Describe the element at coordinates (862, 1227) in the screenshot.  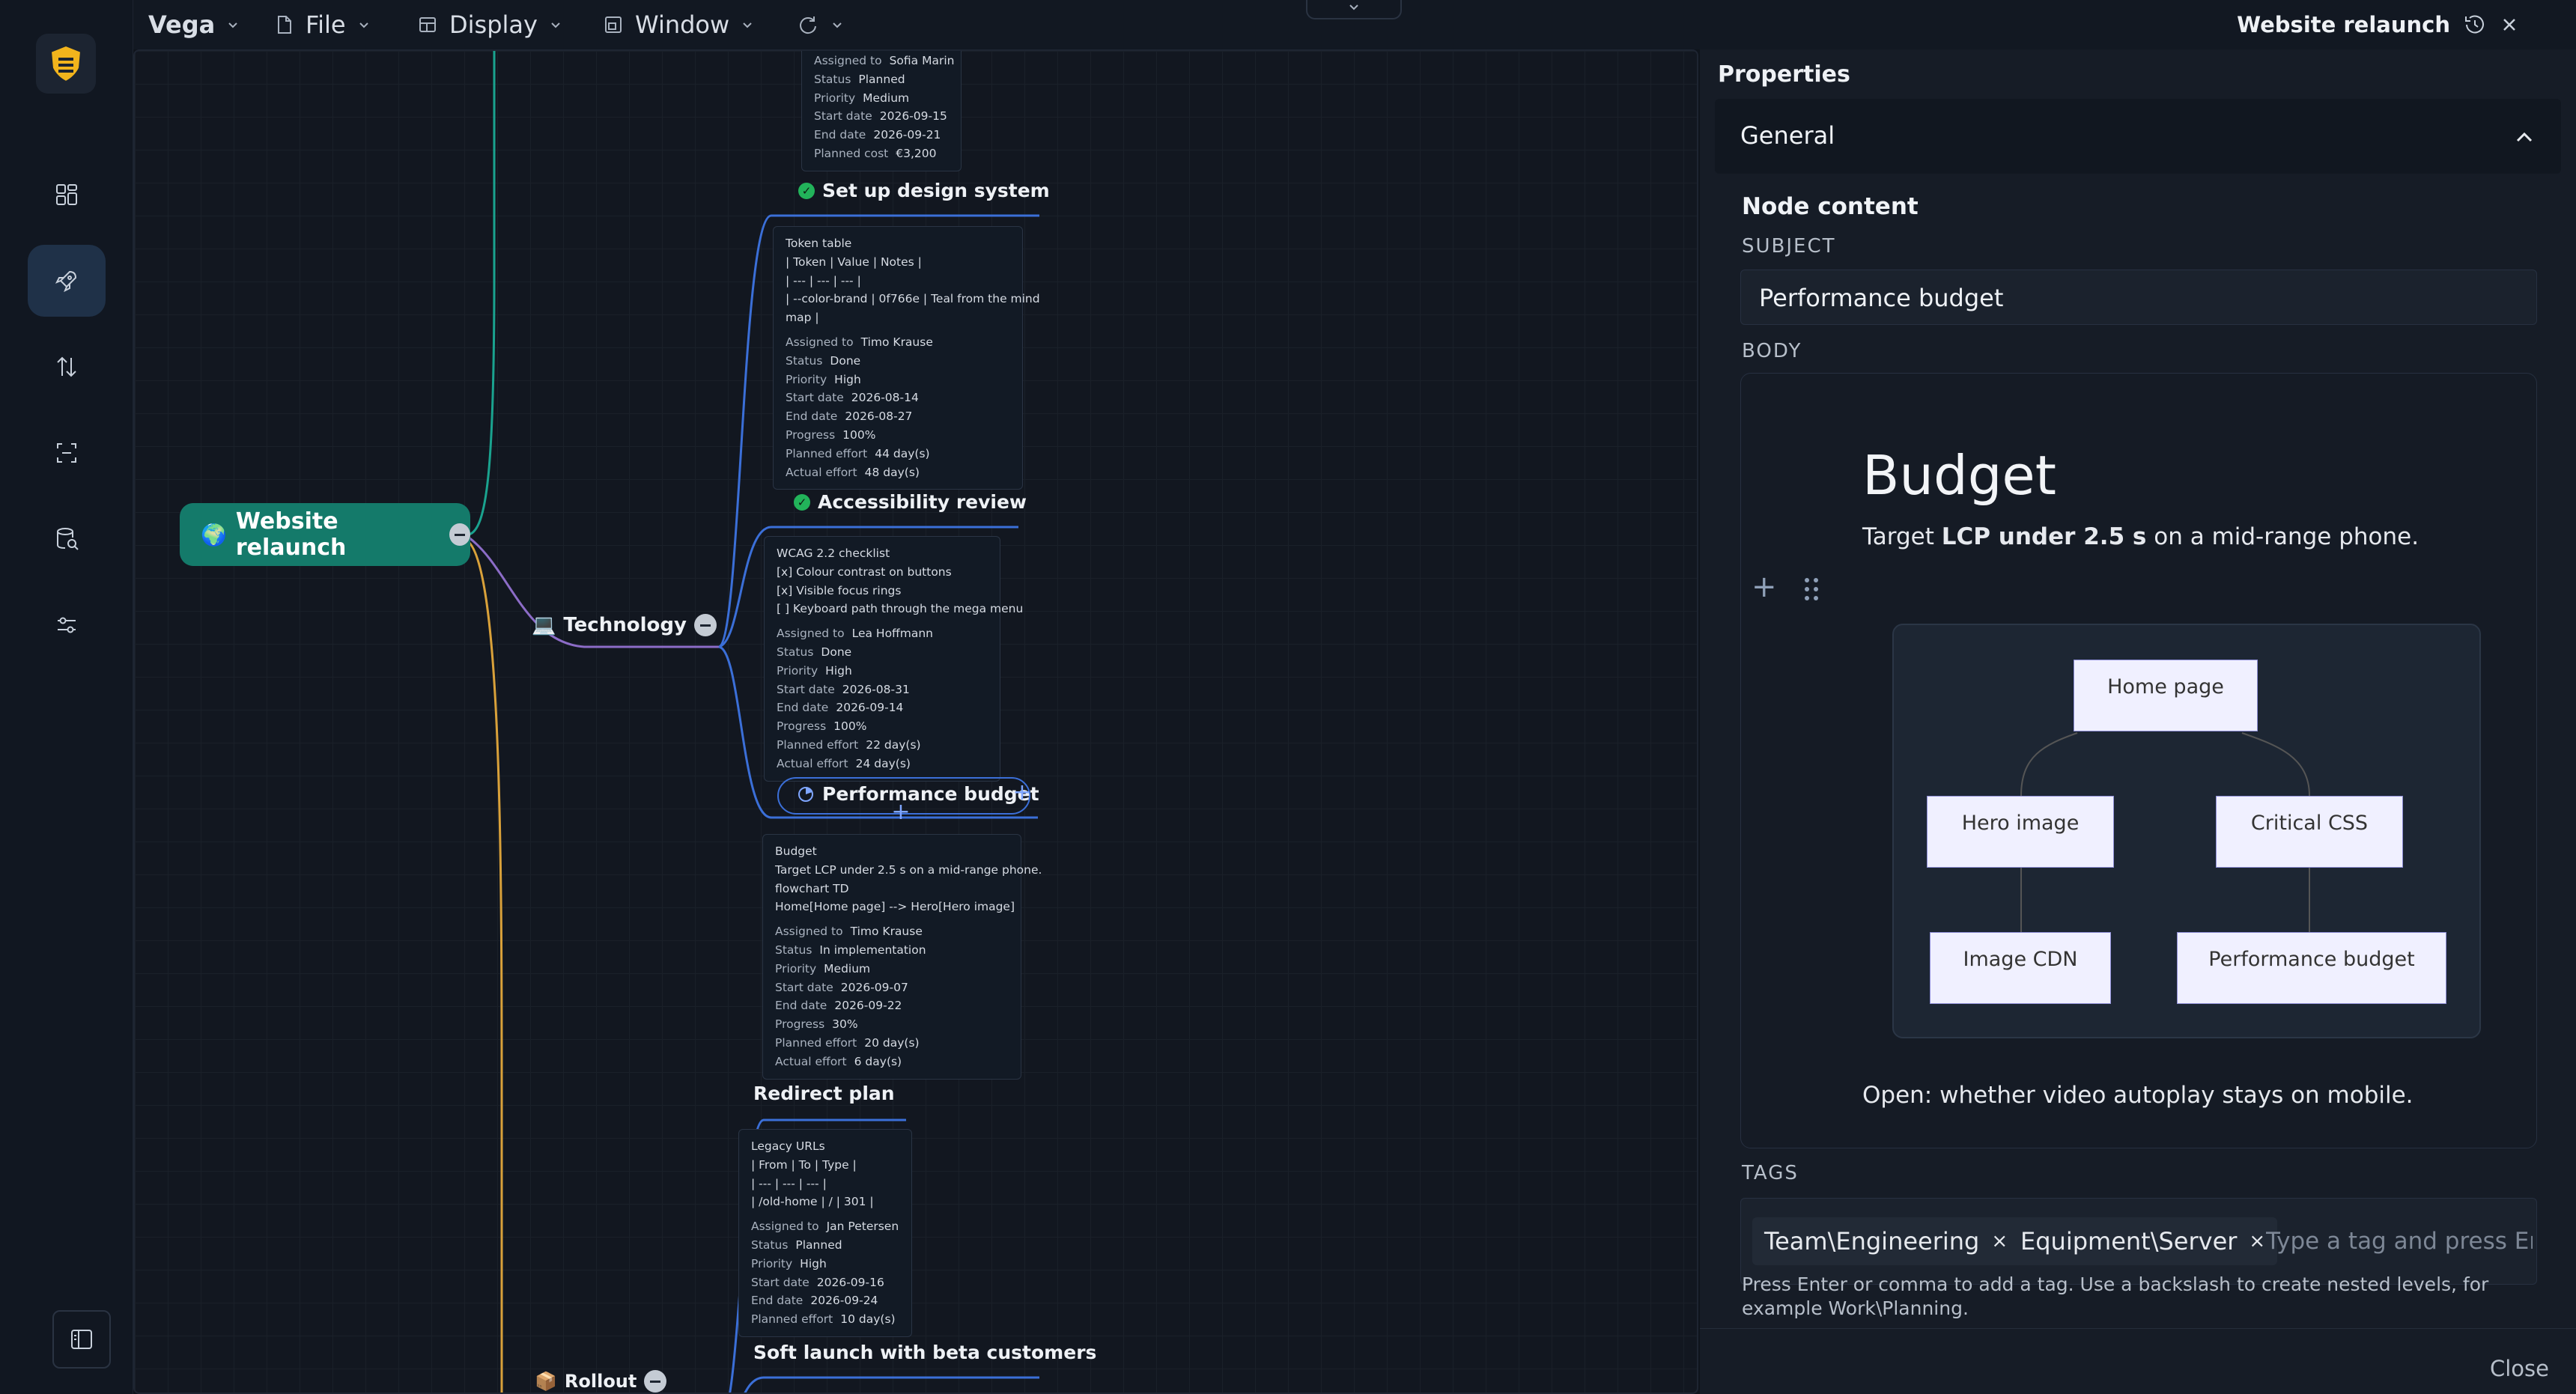
I see `card-field-value: Jan Petersen` at that location.